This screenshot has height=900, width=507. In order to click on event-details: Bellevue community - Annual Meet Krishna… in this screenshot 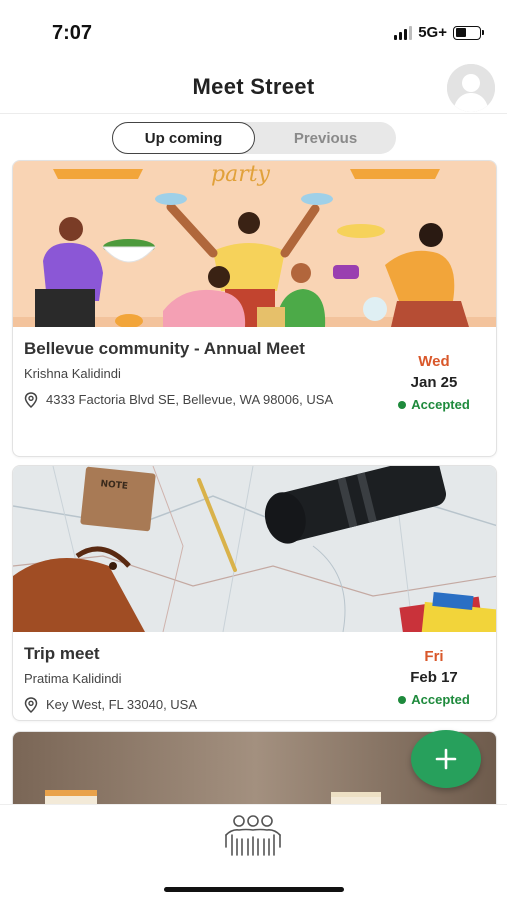, I will do `click(254, 372)`.